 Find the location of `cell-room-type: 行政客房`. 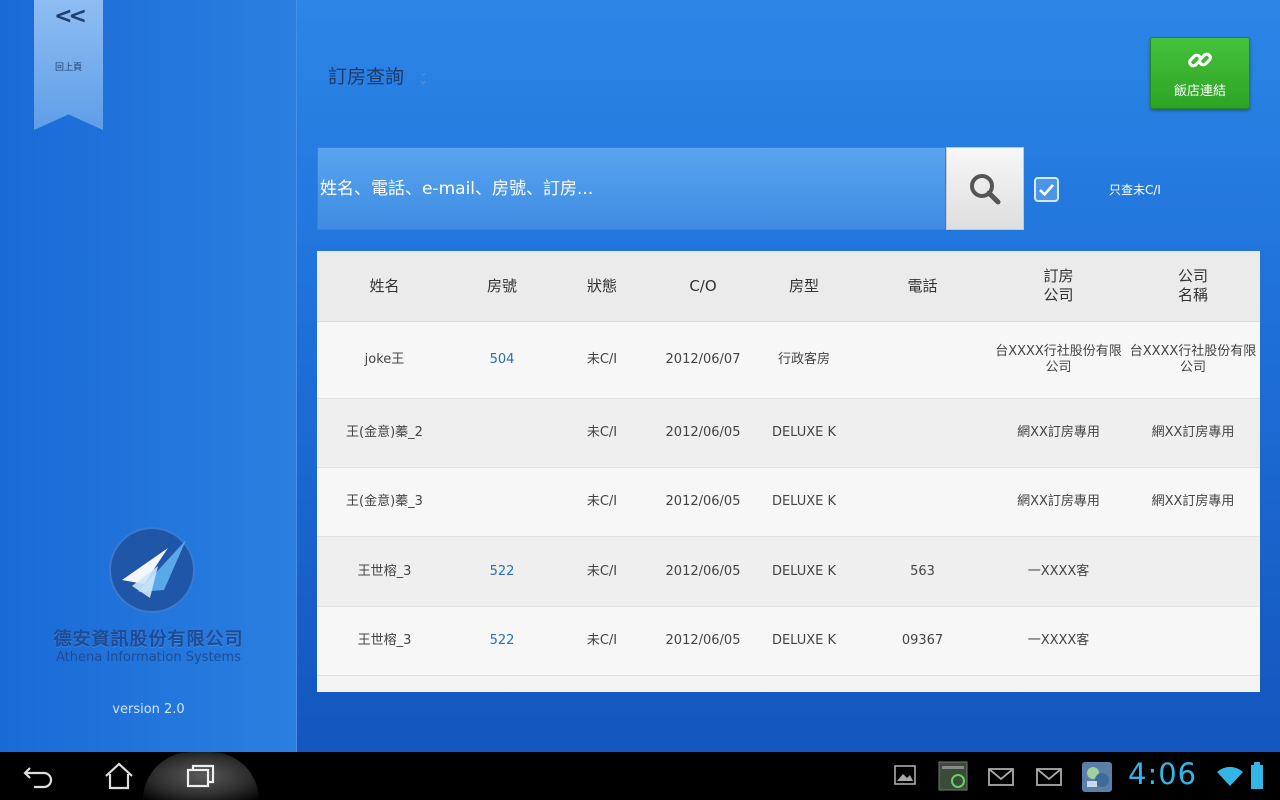

cell-room-type: 行政客房 is located at coordinates (803, 359).